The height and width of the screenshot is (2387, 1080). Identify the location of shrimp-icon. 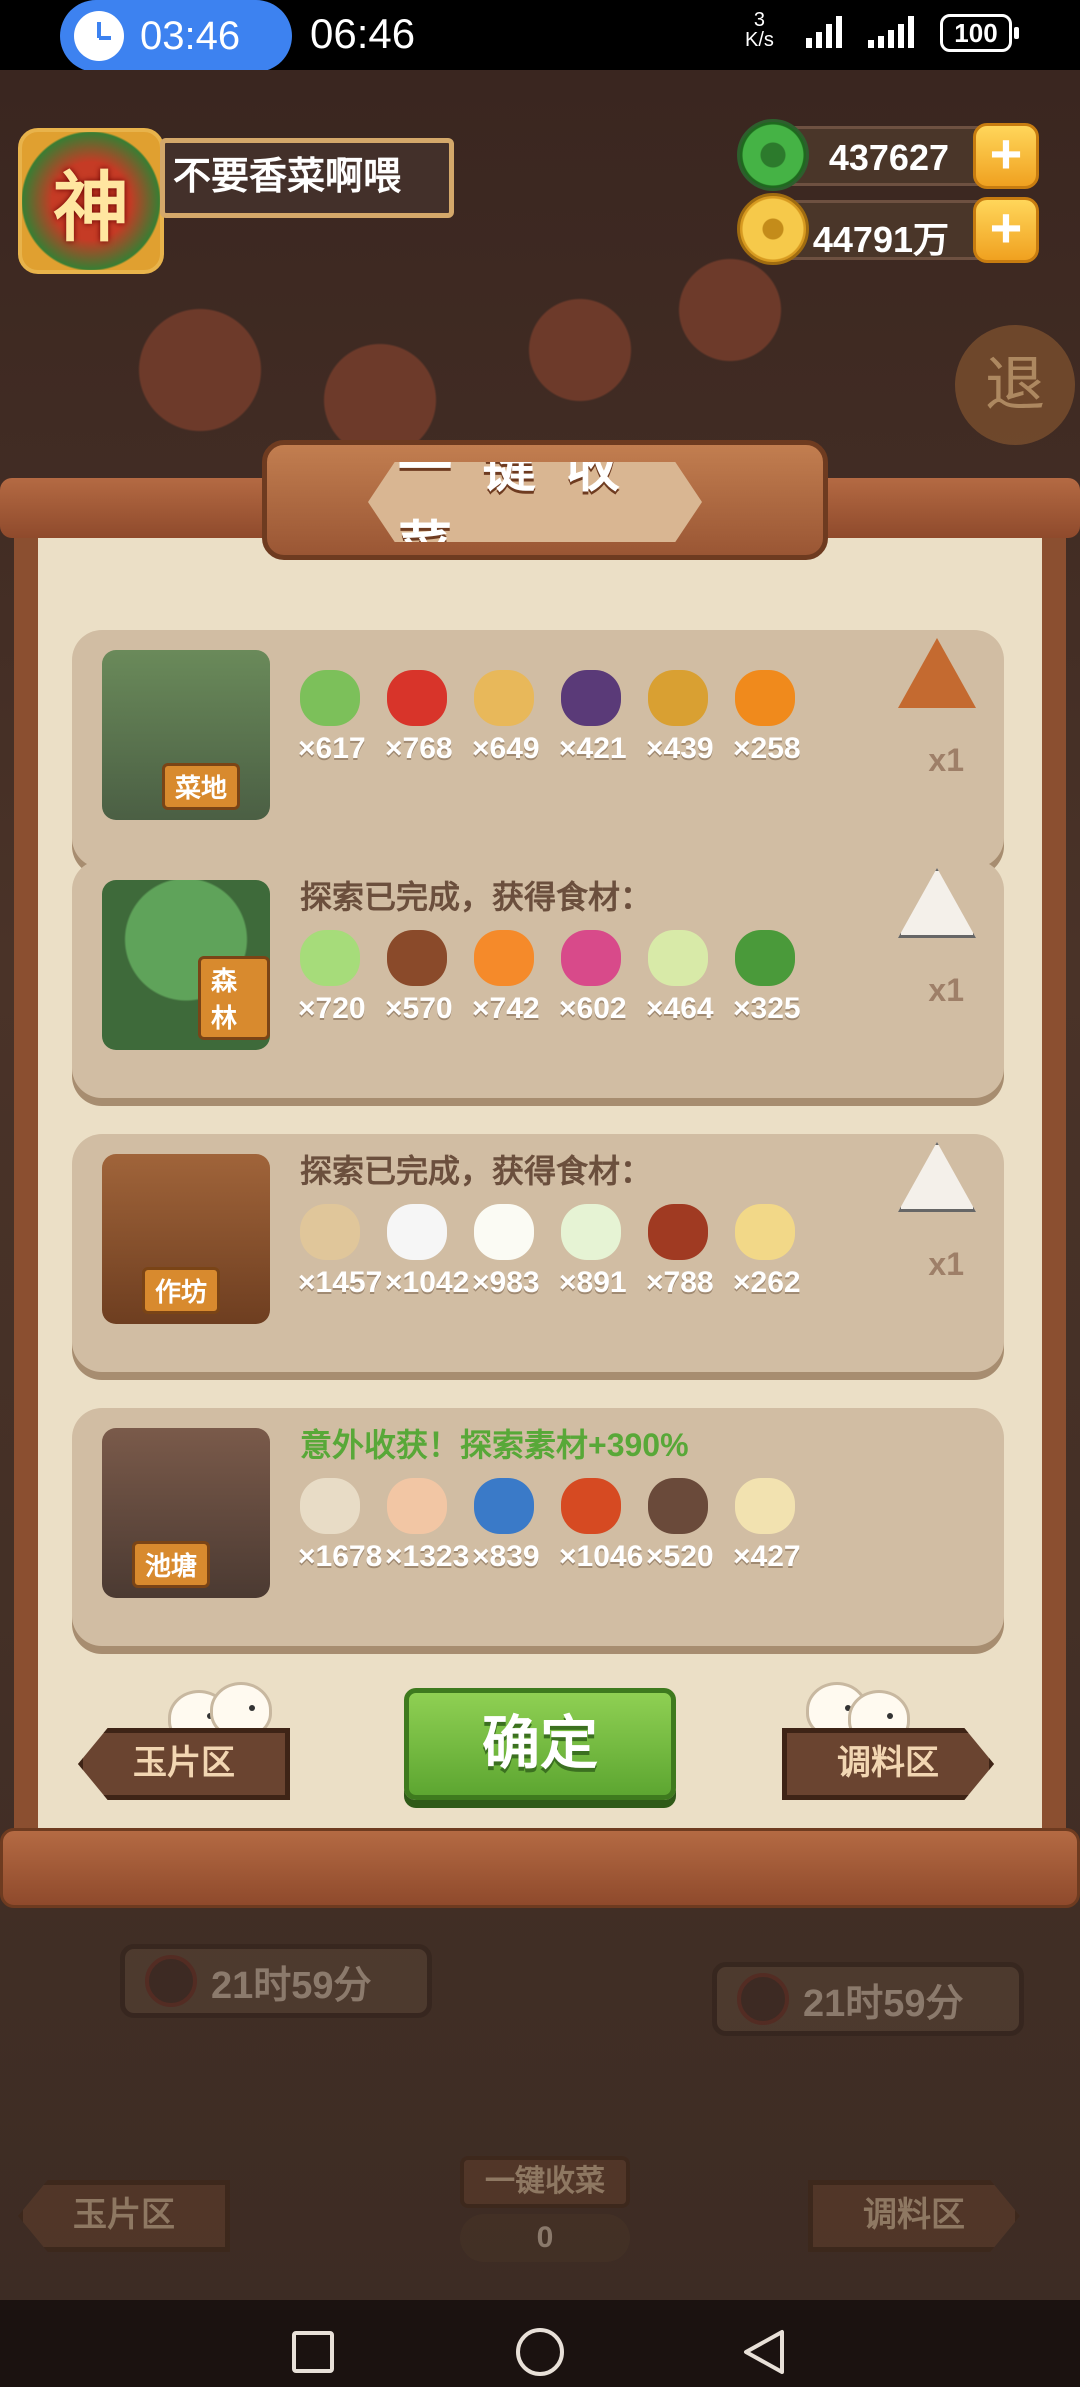
(417, 1506).